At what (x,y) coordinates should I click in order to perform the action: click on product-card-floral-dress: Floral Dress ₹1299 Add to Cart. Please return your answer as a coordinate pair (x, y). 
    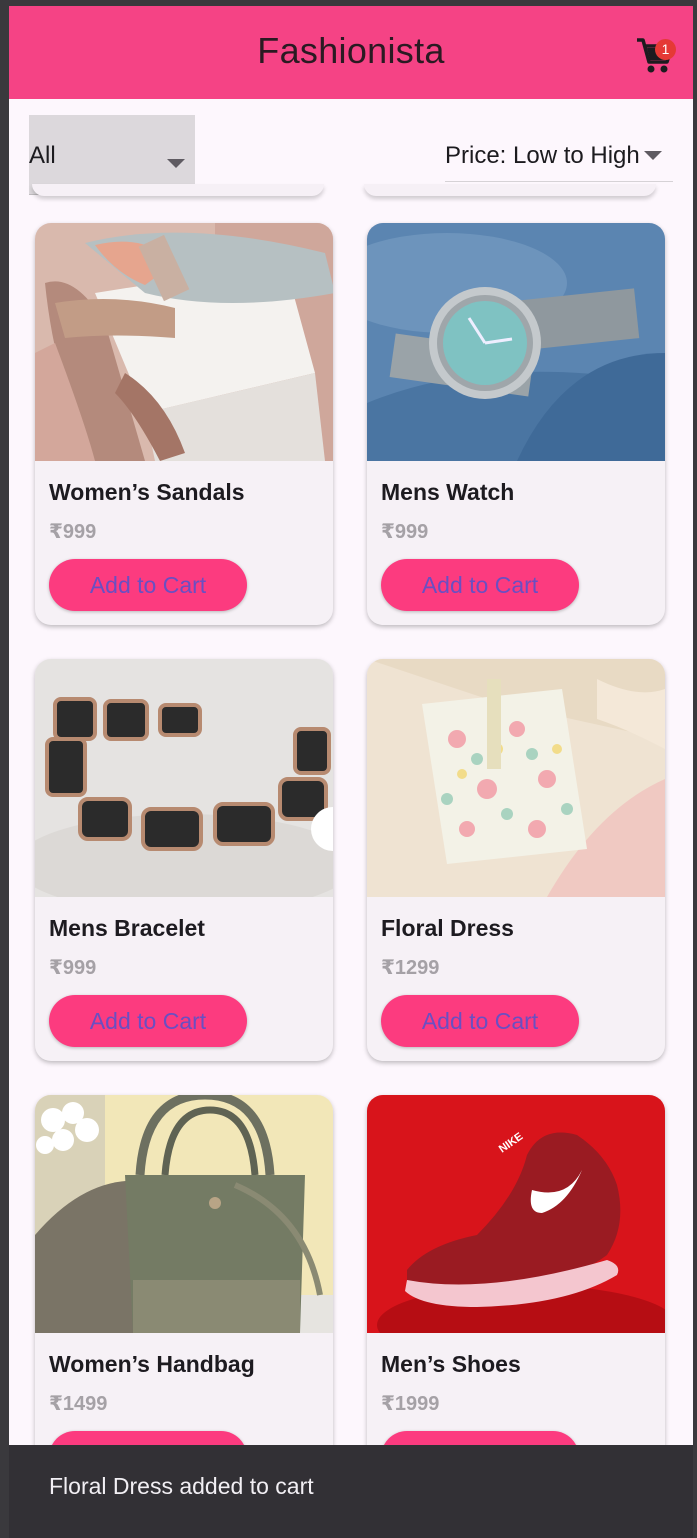
    Looking at the image, I should click on (516, 860).